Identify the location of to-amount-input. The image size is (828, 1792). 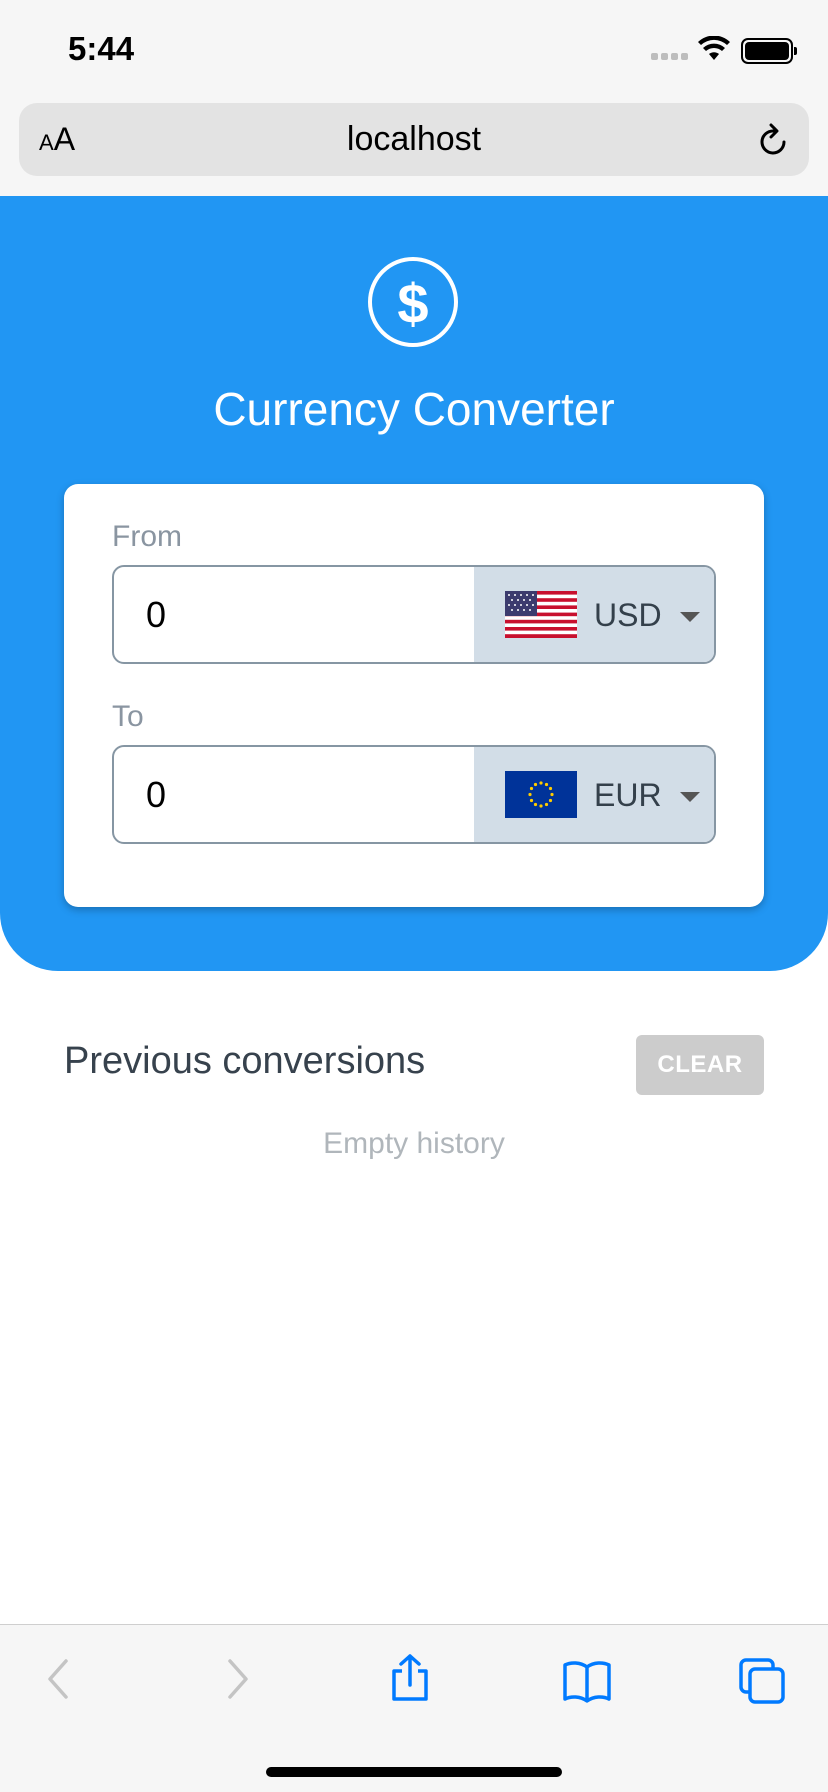
(294, 794).